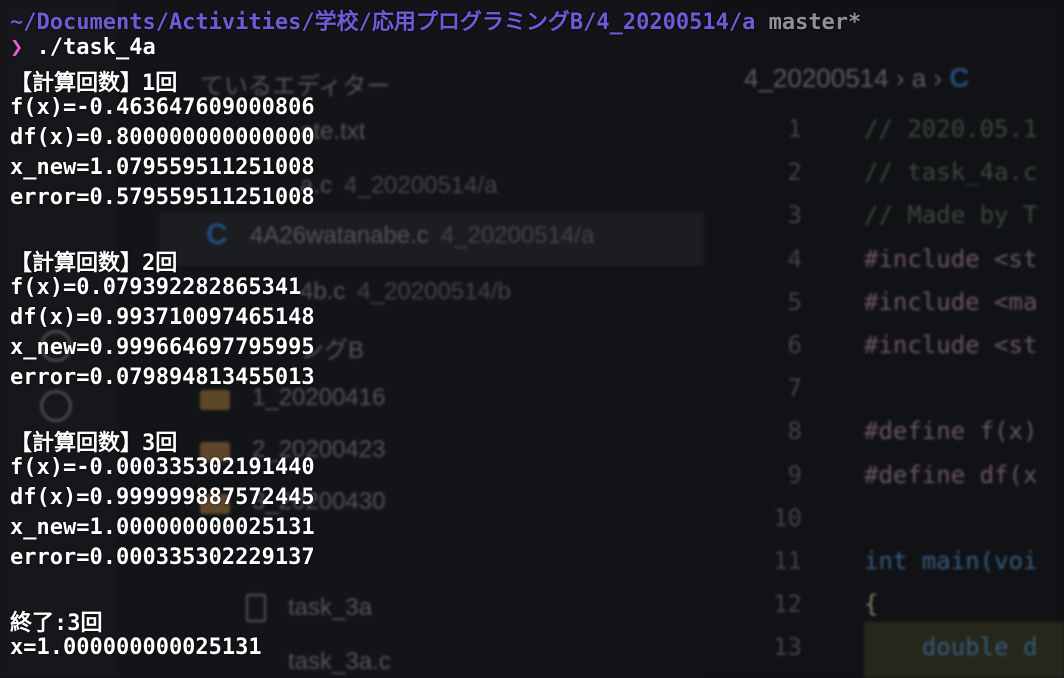 The height and width of the screenshot is (678, 1064). Describe the element at coordinates (162, 107) in the screenshot. I see `output-fx: f(x)=-0.463647609000806` at that location.